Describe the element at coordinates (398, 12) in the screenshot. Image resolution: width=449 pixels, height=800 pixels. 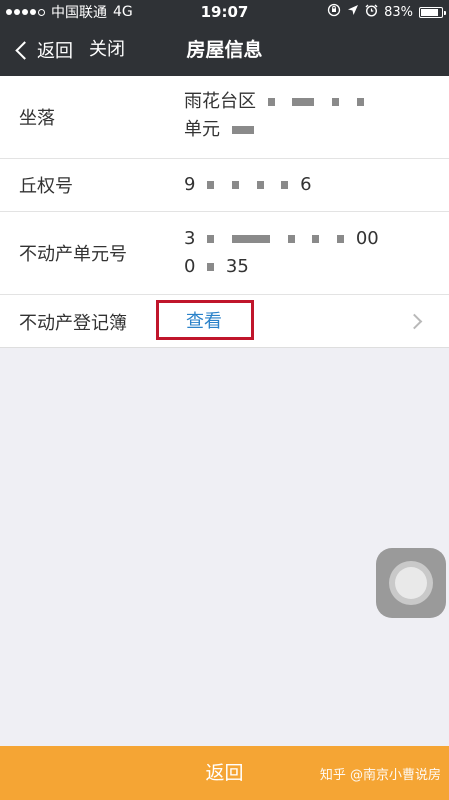
I see `battery-percent: 83%` at that location.